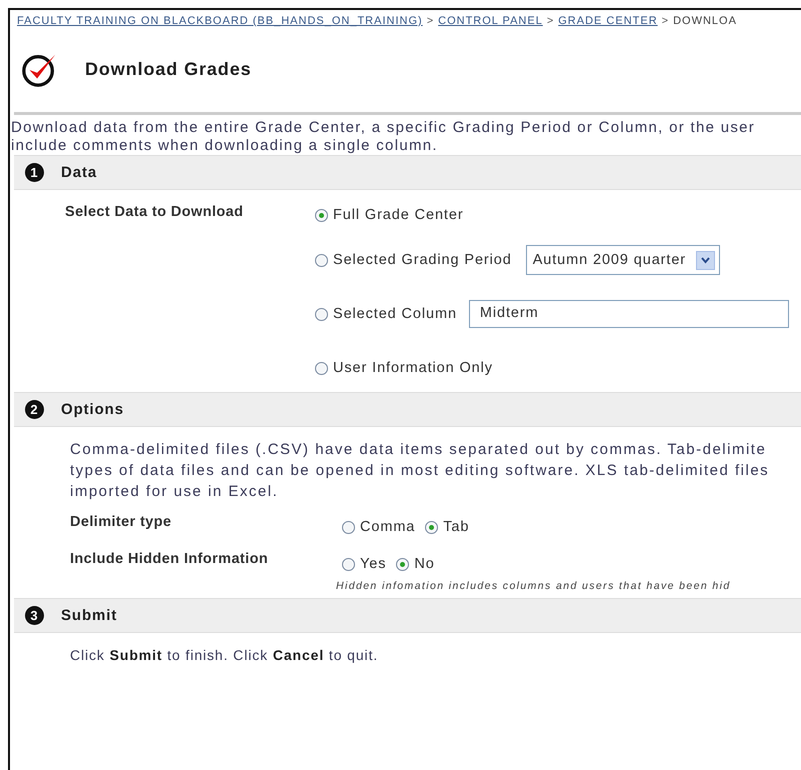  Describe the element at coordinates (533, 586) in the screenshot. I see `hint-text: Hidden infomation includes columns and users that have been hid` at that location.